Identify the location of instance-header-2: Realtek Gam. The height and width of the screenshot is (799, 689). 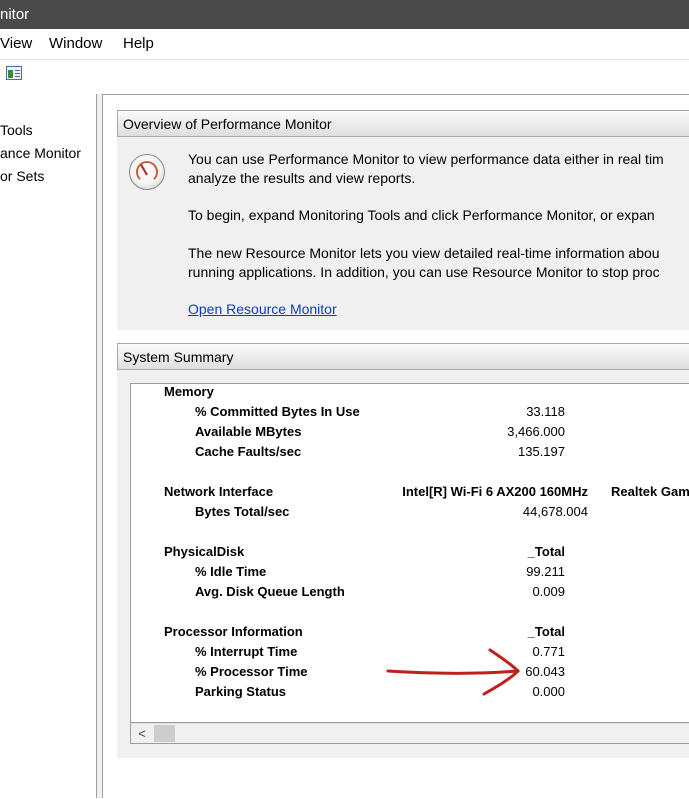
(650, 491).